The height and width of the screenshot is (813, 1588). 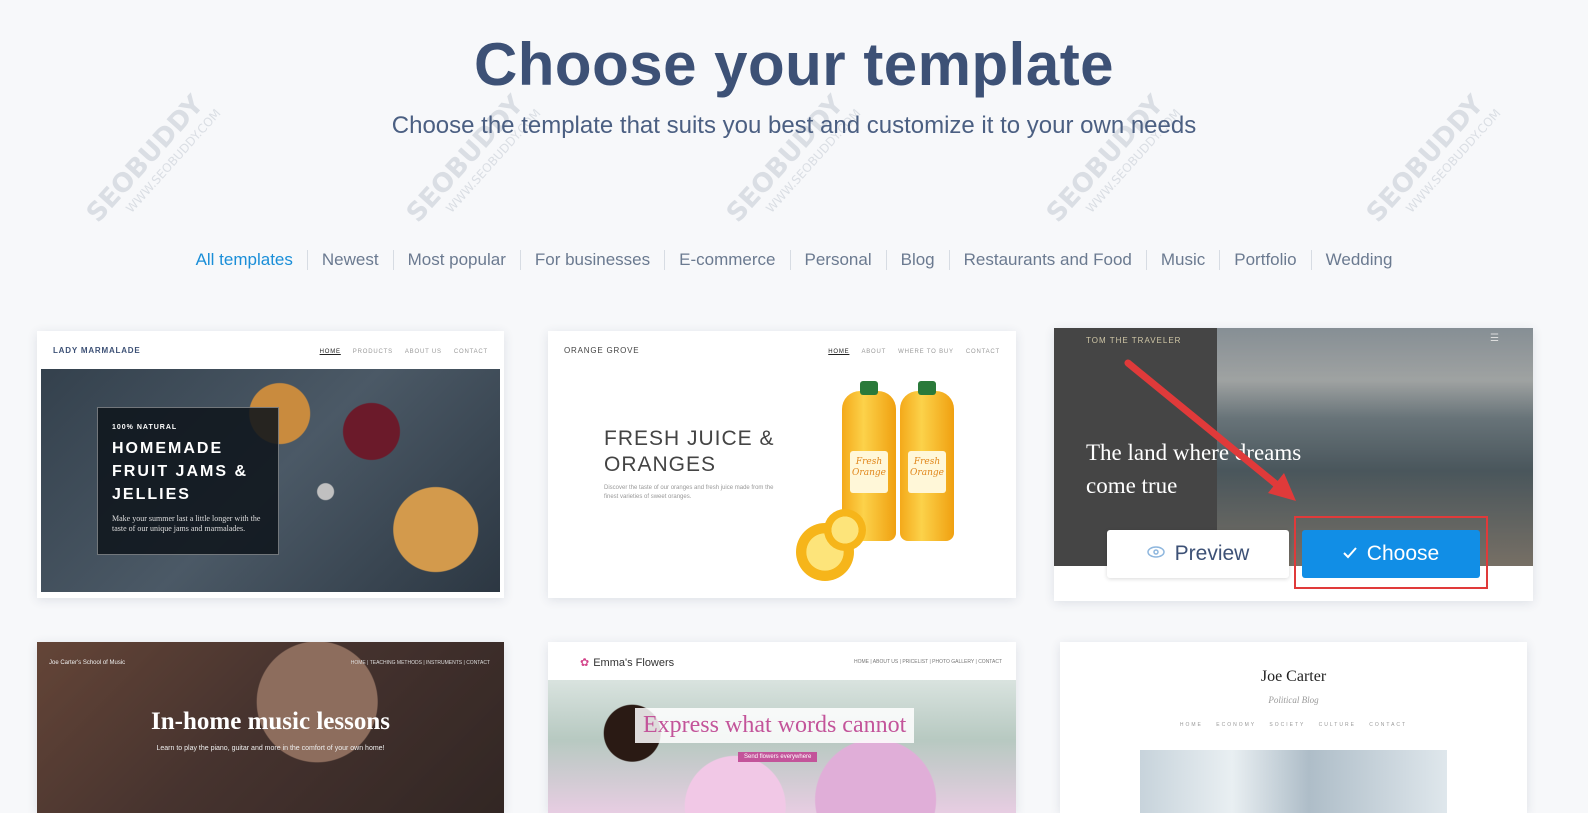 I want to click on template-headline: Express what words cannot, so click(x=775, y=725).